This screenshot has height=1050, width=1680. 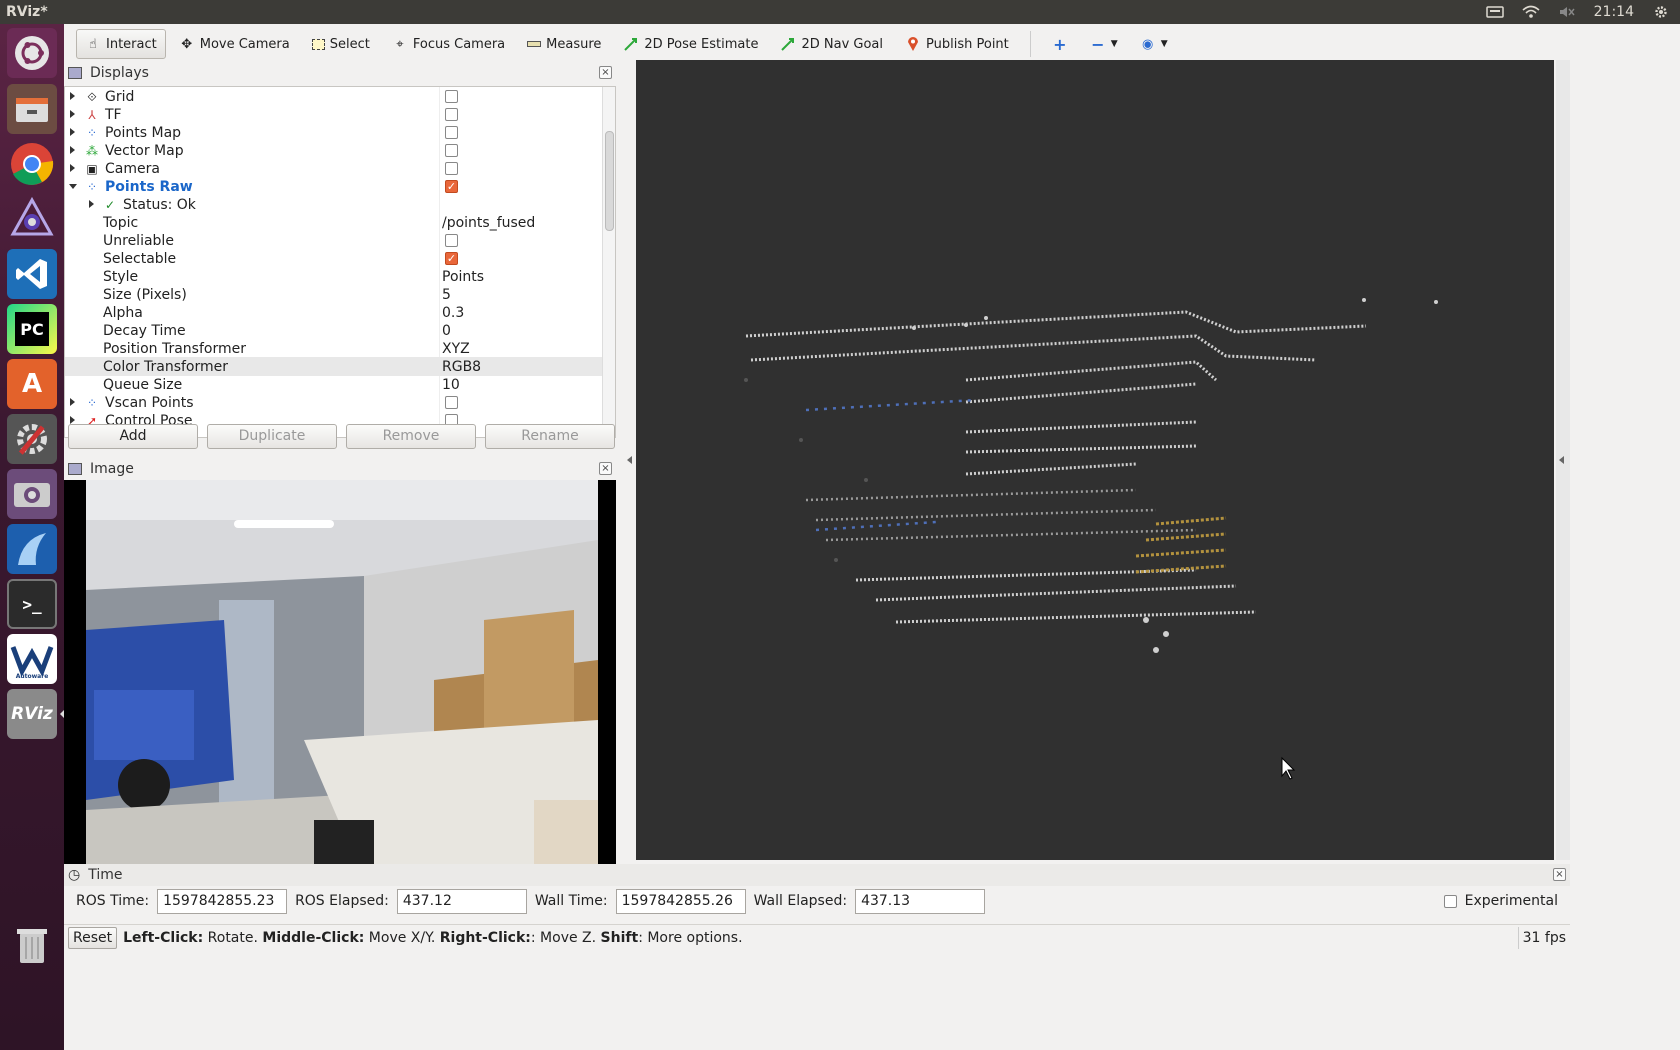 I want to click on interact-tool: ☝ Interact, so click(x=121, y=44).